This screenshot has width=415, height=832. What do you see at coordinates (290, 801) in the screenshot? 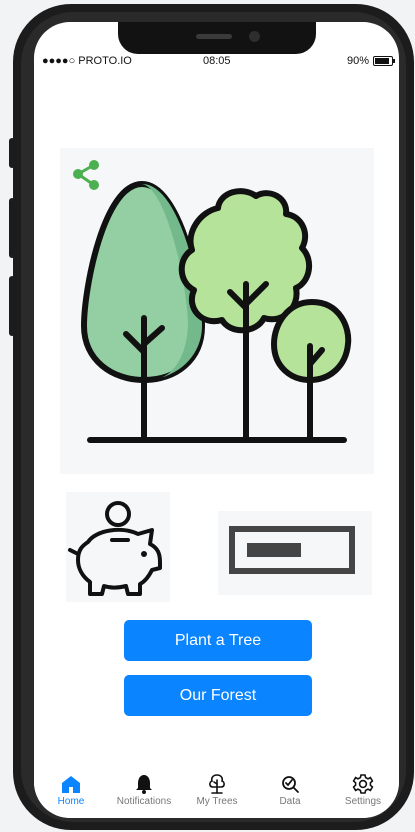
I see `tab-data-label: Data` at bounding box center [290, 801].